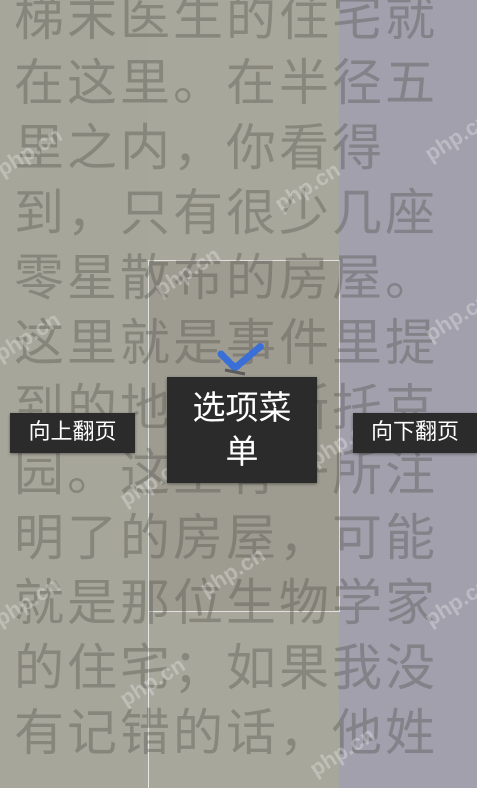 The width and height of the screenshot is (477, 788). I want to click on prev-page-button: 向上翻页, so click(72, 433).